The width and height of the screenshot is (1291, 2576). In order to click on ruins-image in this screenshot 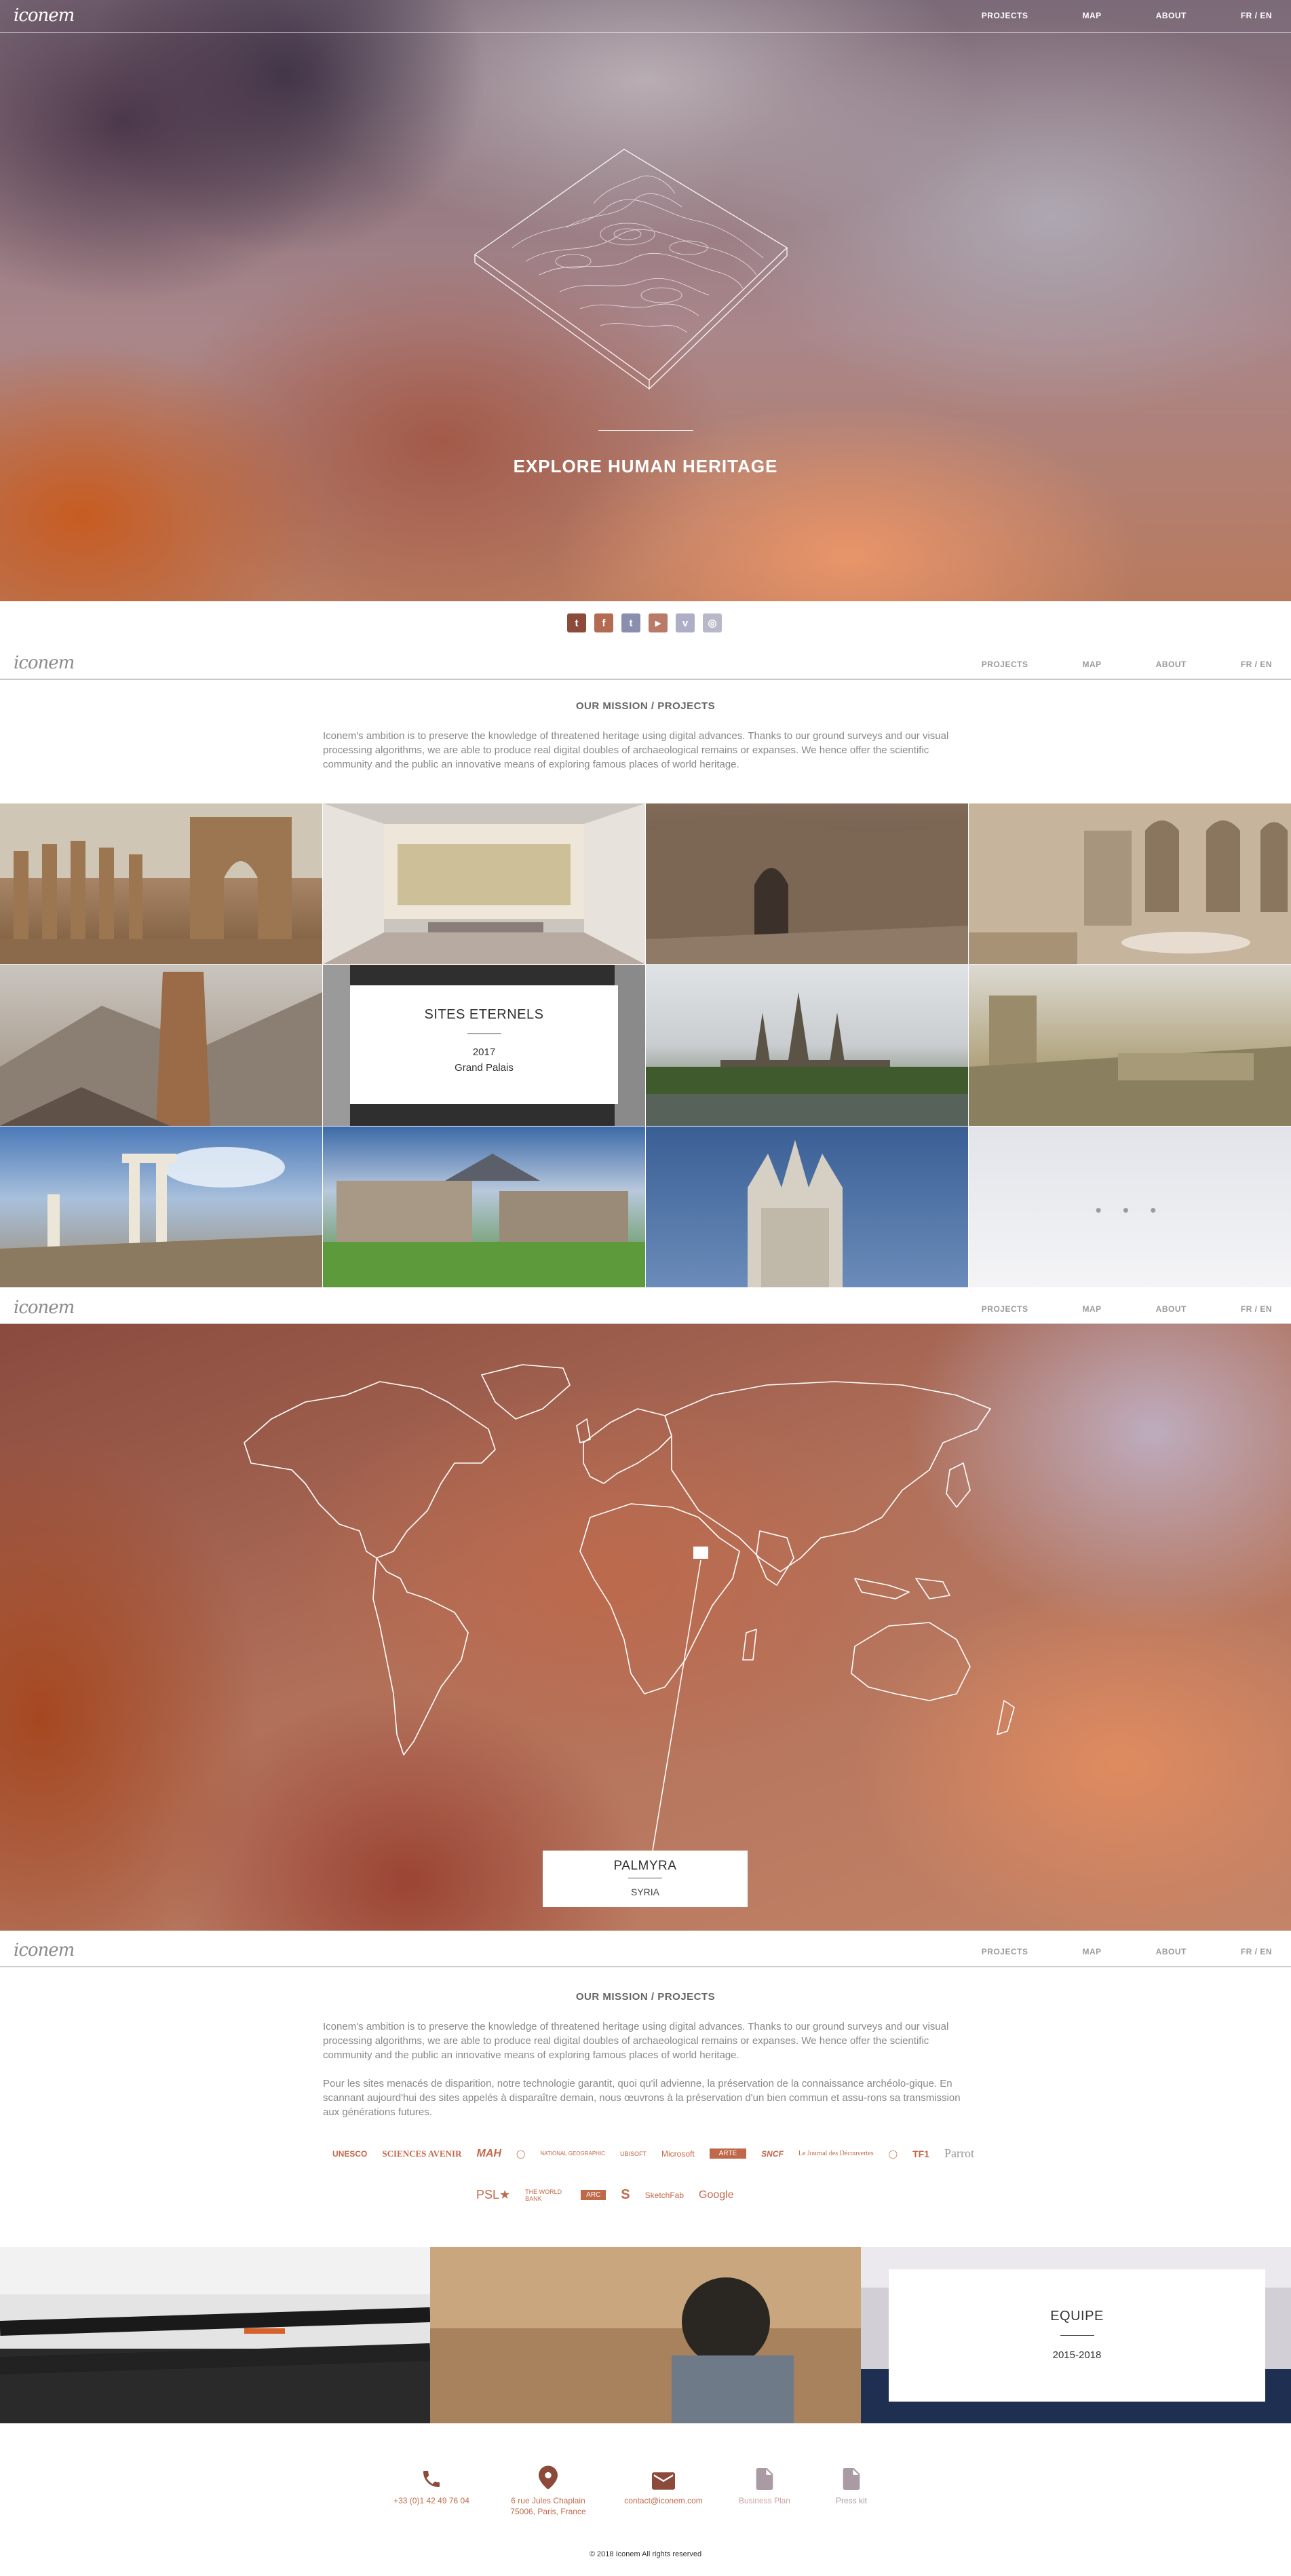, I will do `click(161, 883)`.